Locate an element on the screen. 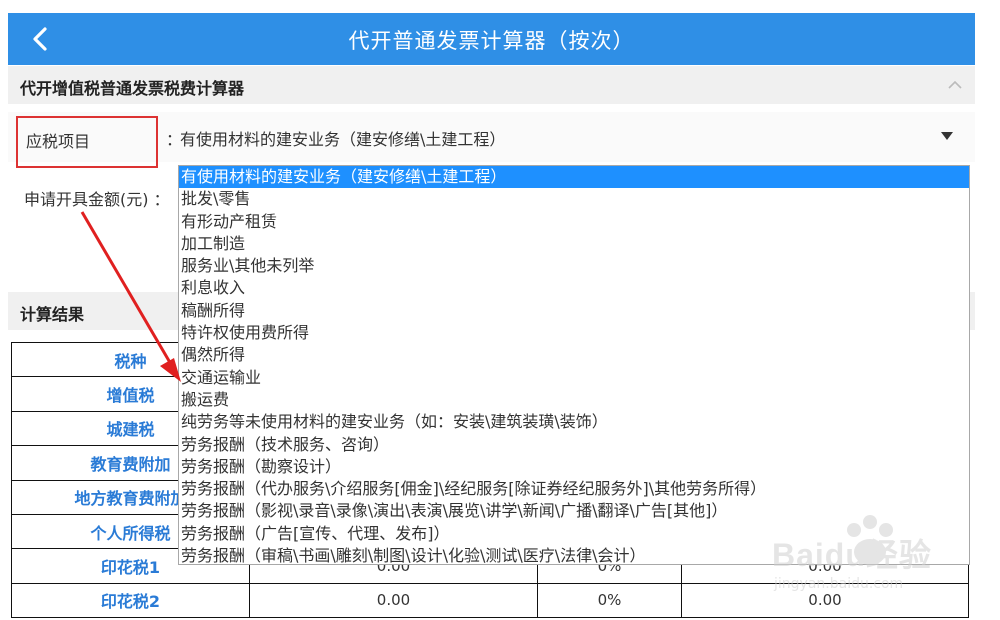  dropdown-option: 劳务报酬（勘察设计） is located at coordinates (574, 467).